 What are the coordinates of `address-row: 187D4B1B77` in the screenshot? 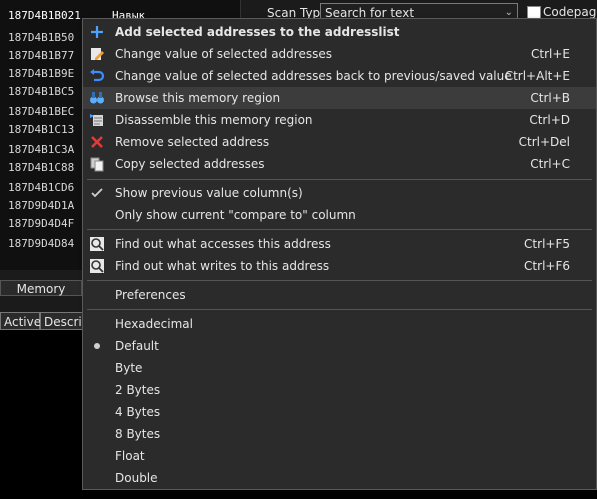 It's located at (41, 56).